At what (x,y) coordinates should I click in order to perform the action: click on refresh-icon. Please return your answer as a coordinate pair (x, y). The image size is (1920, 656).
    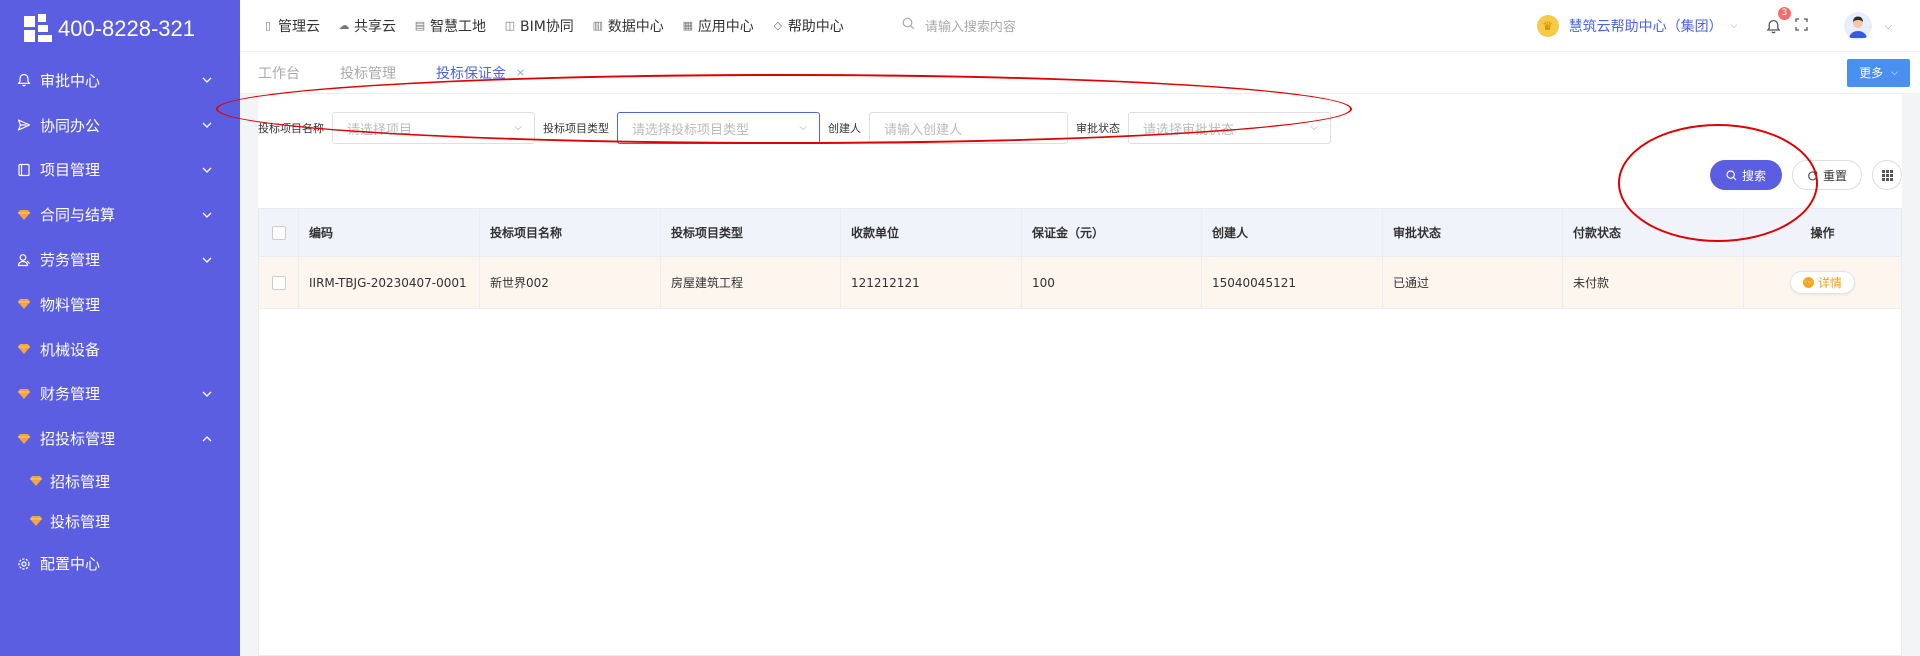
    Looking at the image, I should click on (1813, 175).